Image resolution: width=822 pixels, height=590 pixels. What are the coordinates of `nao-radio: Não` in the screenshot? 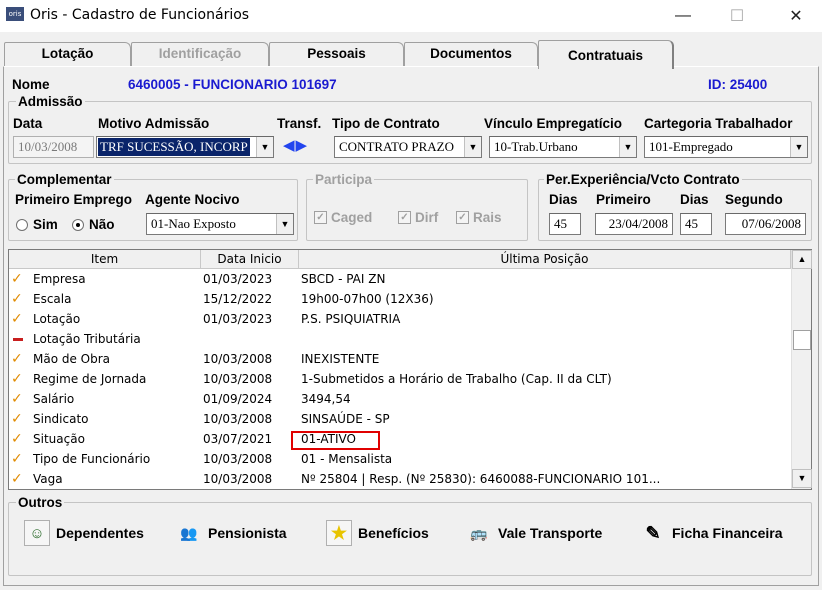 It's located at (93, 224).